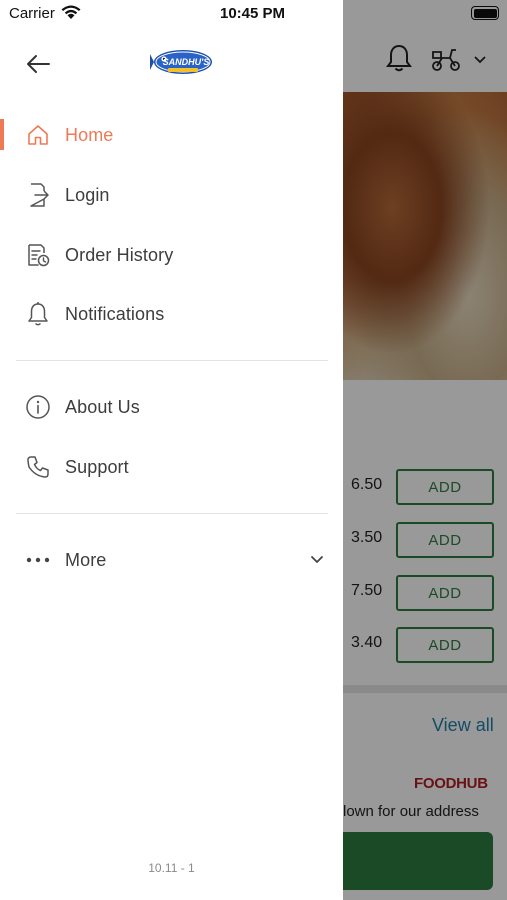 The width and height of the screenshot is (507, 900). What do you see at coordinates (171, 14) in the screenshot?
I see `status-bar: Carrier 10:45 PM` at bounding box center [171, 14].